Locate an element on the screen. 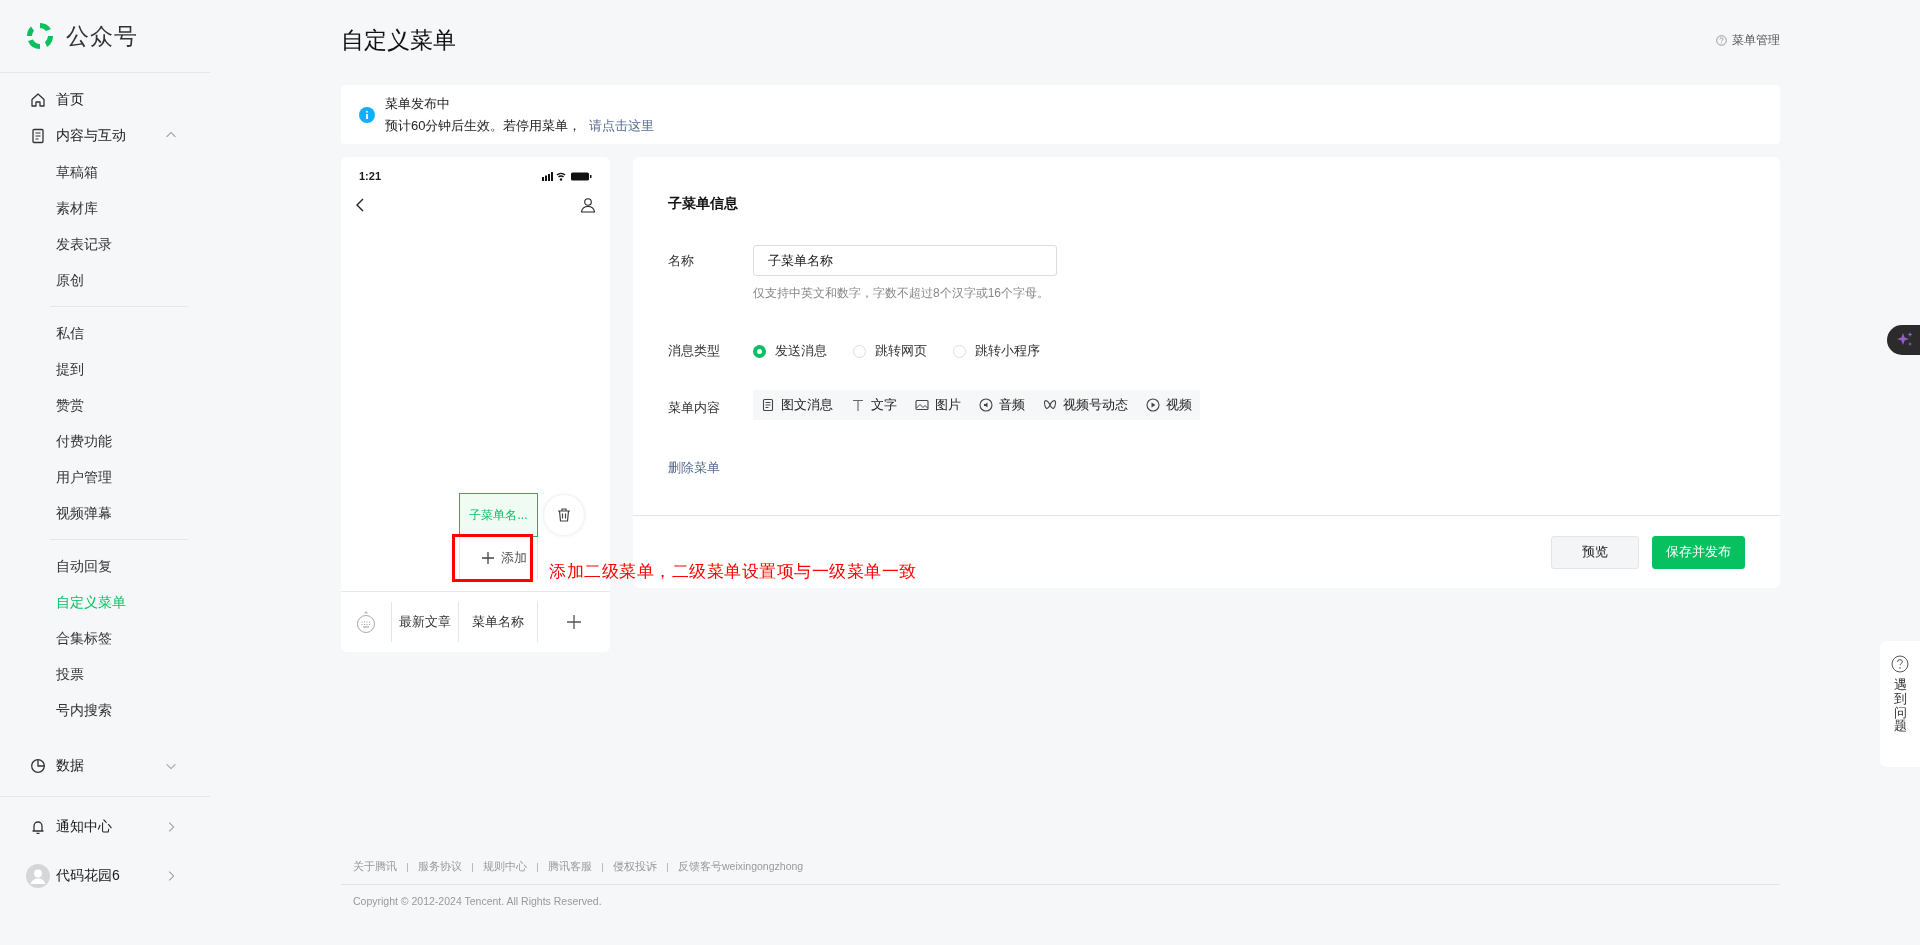 The width and height of the screenshot is (1920, 945). assistant-button is located at coordinates (1903, 340).